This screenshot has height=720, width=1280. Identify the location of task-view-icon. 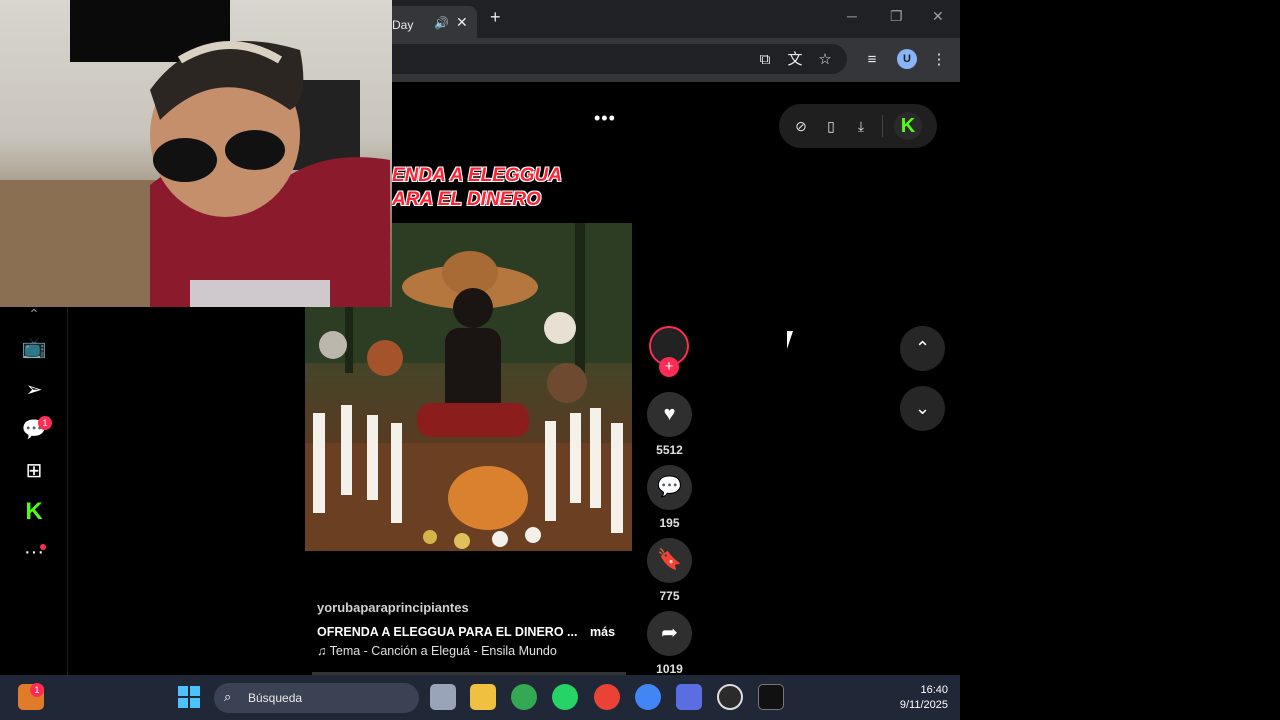
(443, 697).